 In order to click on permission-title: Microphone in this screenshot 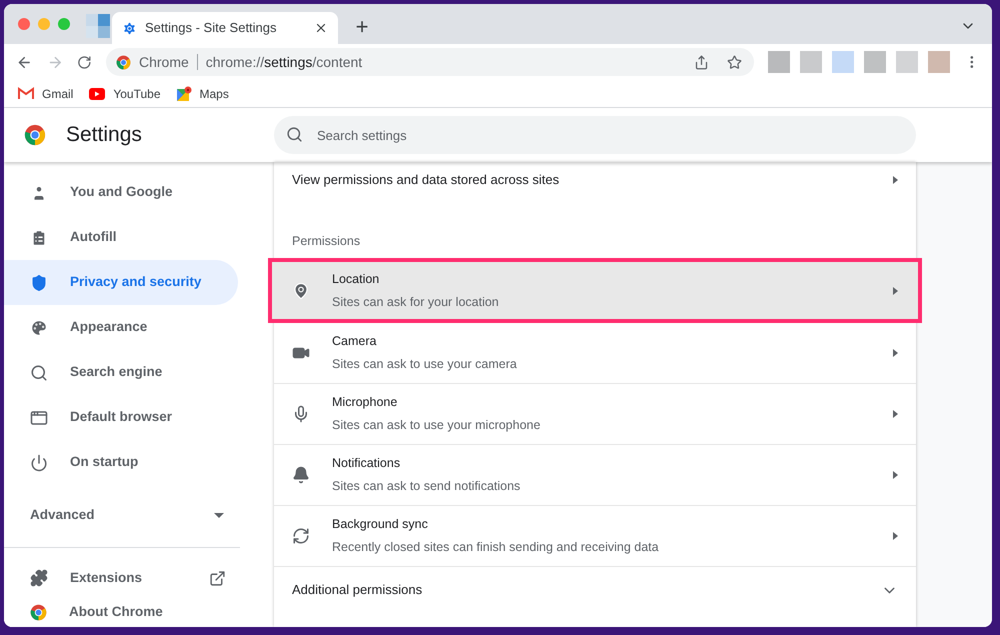, I will do `click(365, 403)`.